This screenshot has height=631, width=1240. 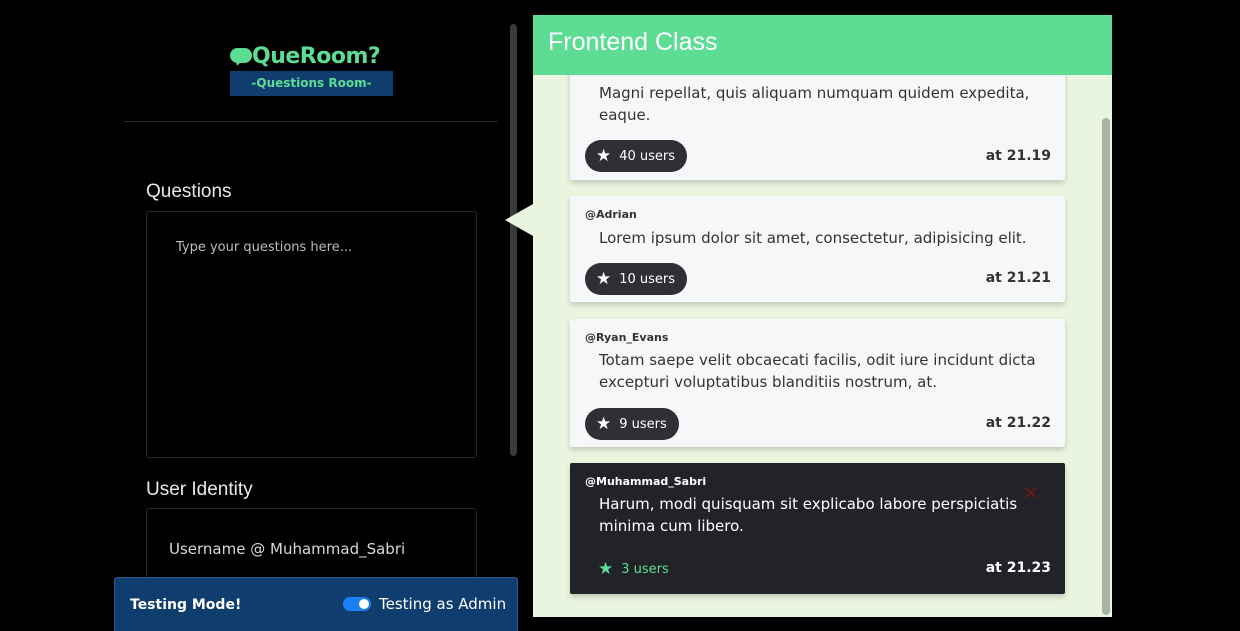 What do you see at coordinates (643, 424) in the screenshot?
I see `upvote-count: 9 users` at bounding box center [643, 424].